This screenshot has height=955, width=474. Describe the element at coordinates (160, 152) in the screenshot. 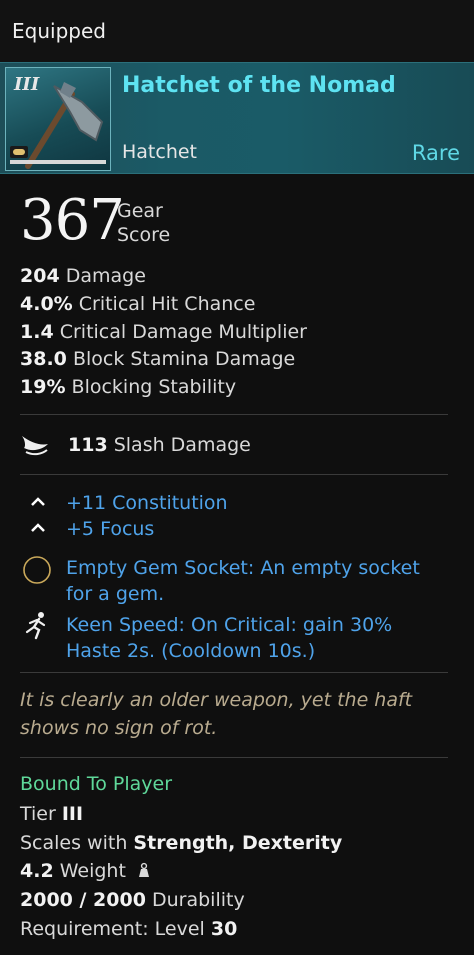

I see `item-type: Hatchet` at that location.